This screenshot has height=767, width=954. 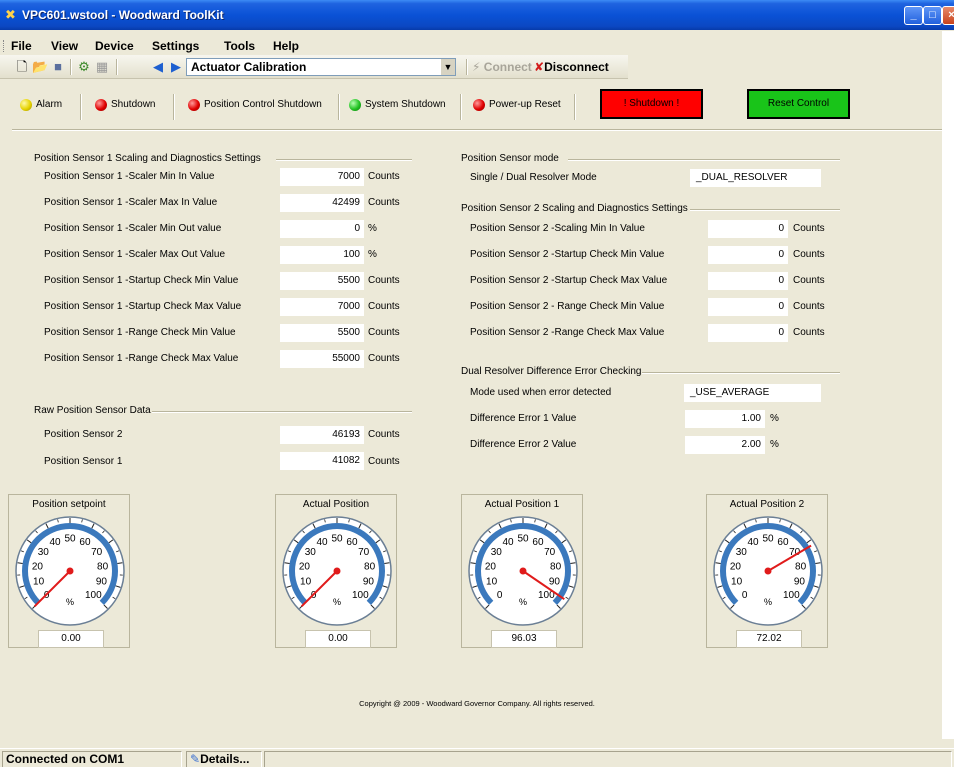 I want to click on menu-settings: Settings, so click(x=175, y=46).